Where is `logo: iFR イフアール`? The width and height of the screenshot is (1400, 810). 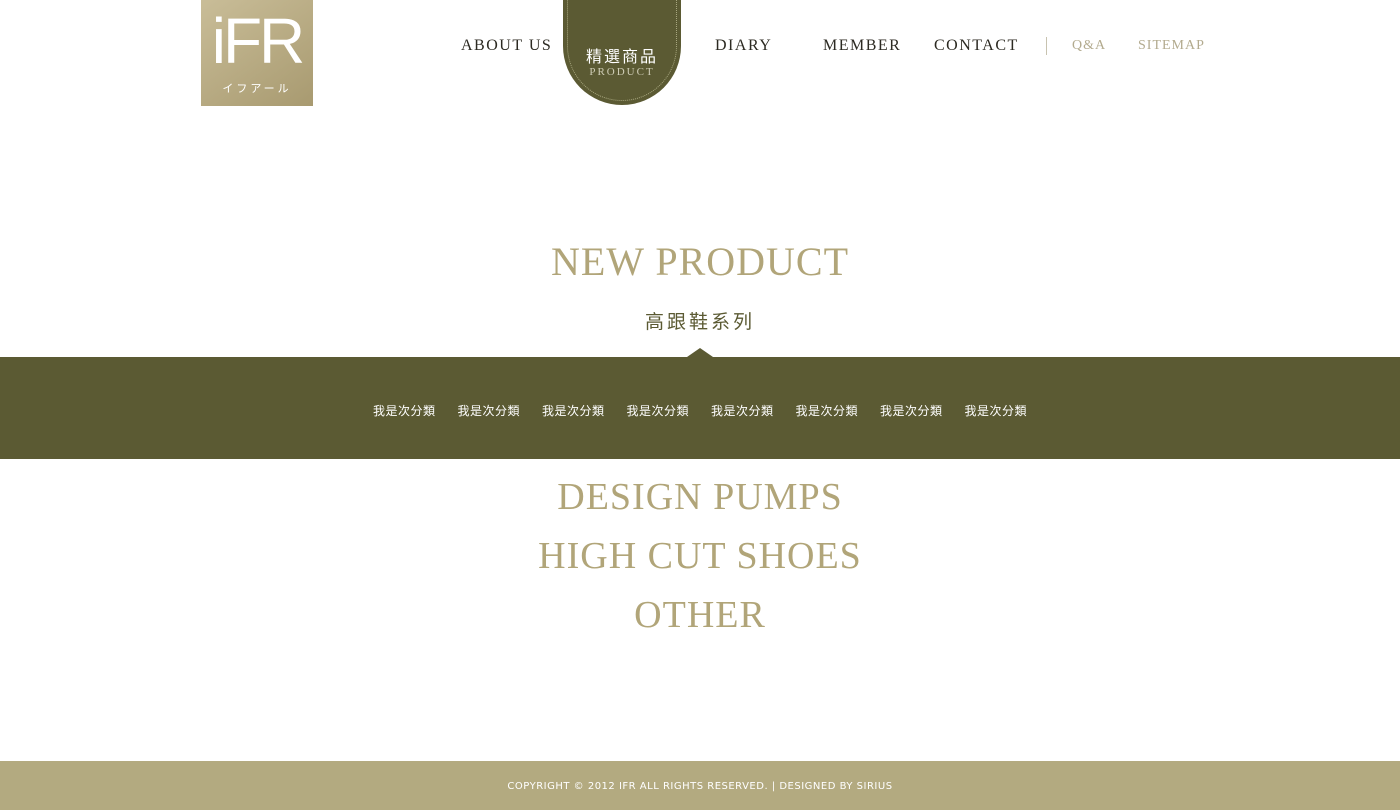
logo: iFR イフアール is located at coordinates (257, 53).